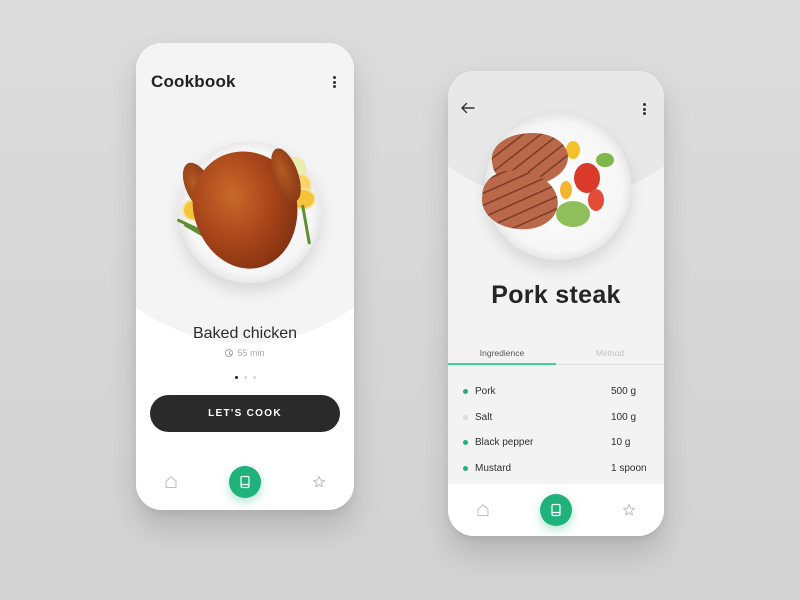 The height and width of the screenshot is (600, 800). I want to click on cook-time-value: 55 min, so click(251, 353).